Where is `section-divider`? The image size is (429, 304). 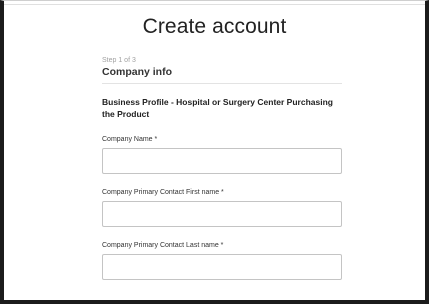
section-divider is located at coordinates (222, 83).